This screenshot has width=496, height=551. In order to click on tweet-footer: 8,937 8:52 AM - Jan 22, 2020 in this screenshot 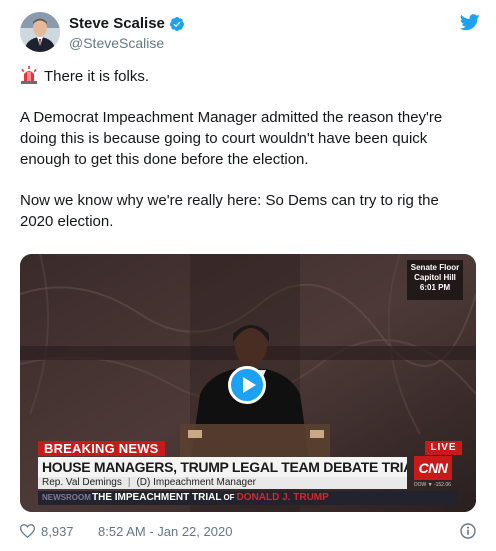, I will do `click(248, 533)`.